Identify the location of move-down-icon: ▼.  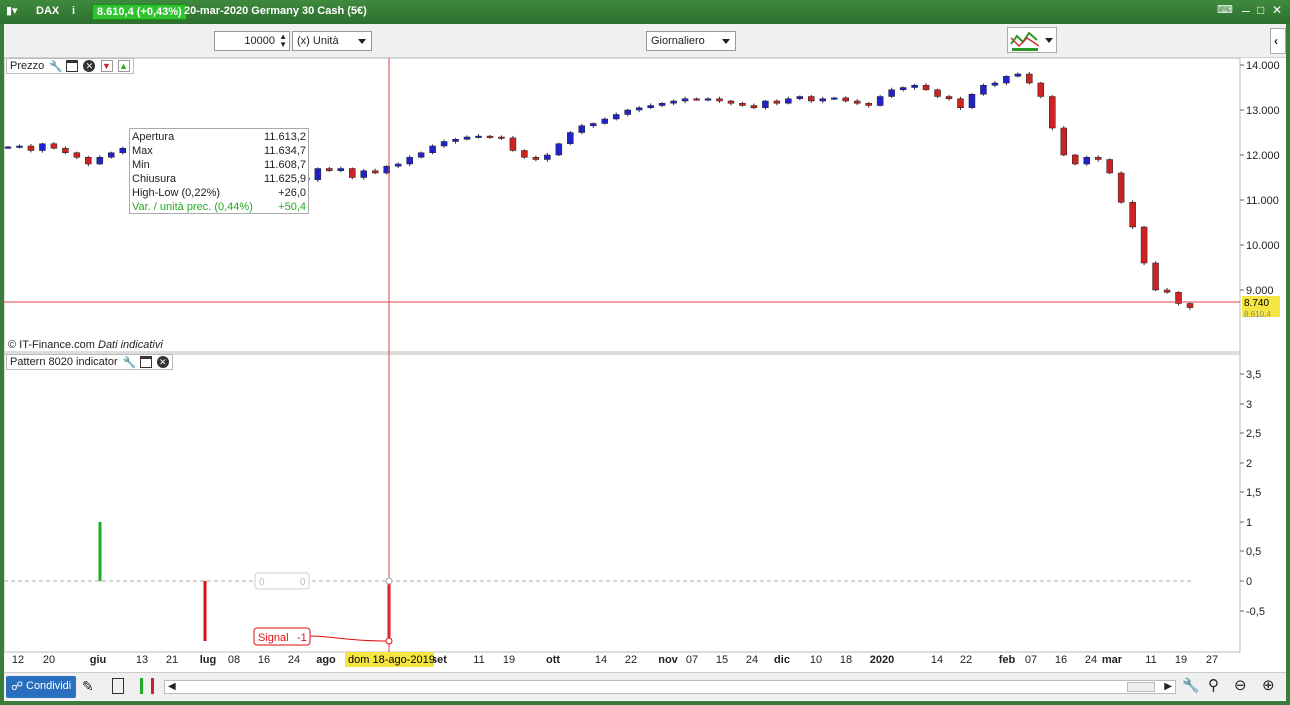
(106, 66).